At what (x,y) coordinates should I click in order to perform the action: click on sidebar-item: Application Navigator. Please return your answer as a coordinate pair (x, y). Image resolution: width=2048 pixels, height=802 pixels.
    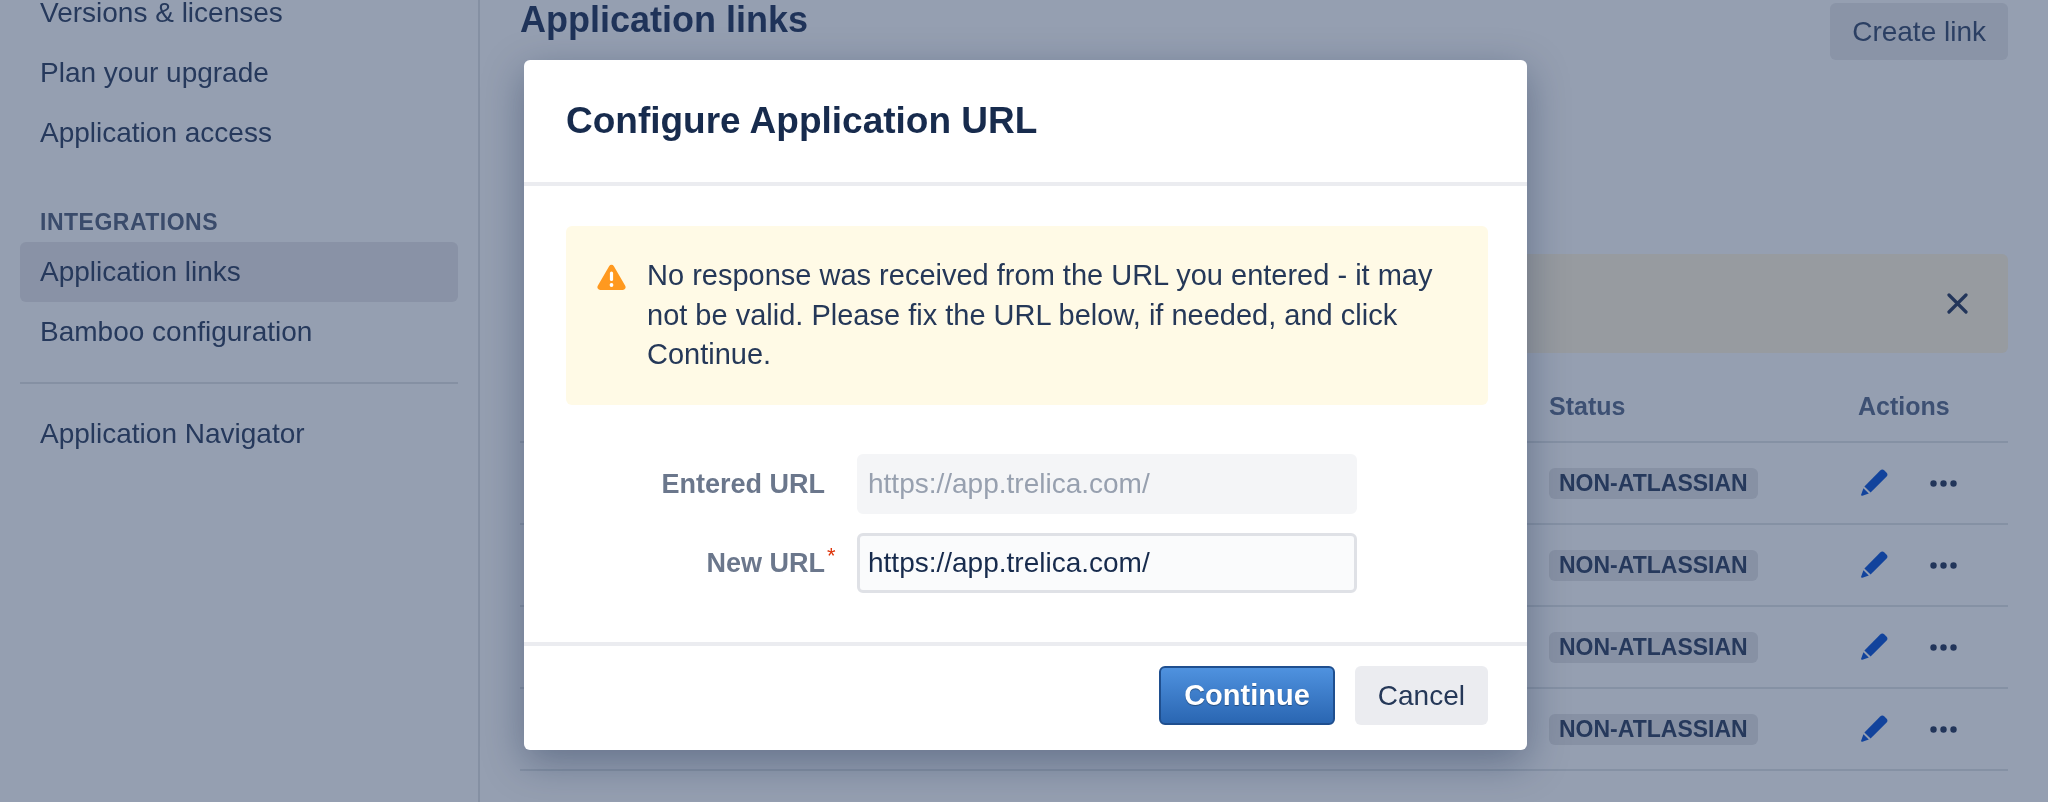
    Looking at the image, I should click on (239, 434).